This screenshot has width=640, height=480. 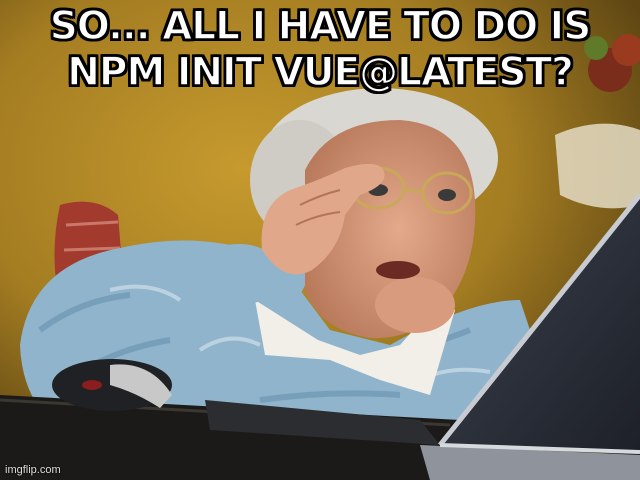 I want to click on computer-mouse, so click(x=112, y=385).